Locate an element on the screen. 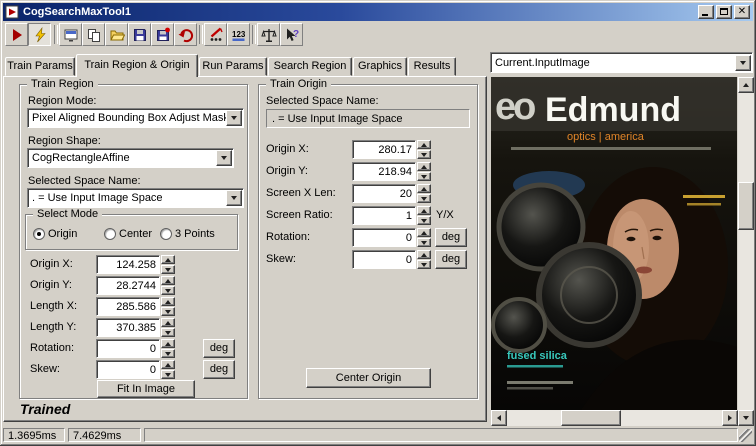 The image size is (756, 446). origin-rotation-input: 0 is located at coordinates (384, 237).